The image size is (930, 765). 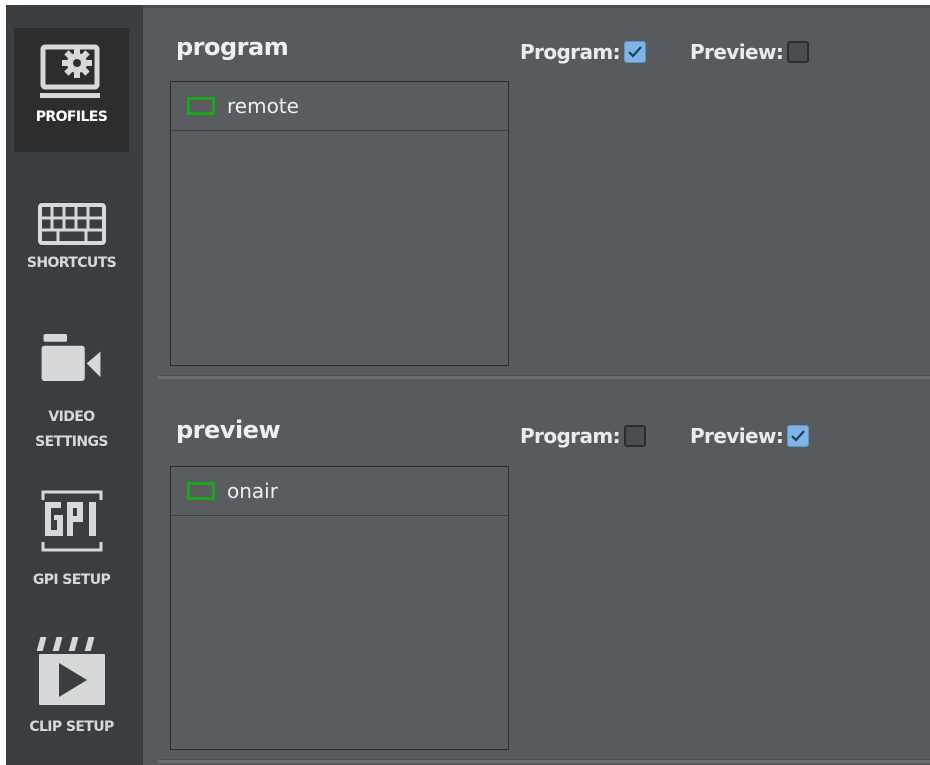 I want to click on sidebar-item-shortcuts: SHORTCUTS, so click(x=71, y=240).